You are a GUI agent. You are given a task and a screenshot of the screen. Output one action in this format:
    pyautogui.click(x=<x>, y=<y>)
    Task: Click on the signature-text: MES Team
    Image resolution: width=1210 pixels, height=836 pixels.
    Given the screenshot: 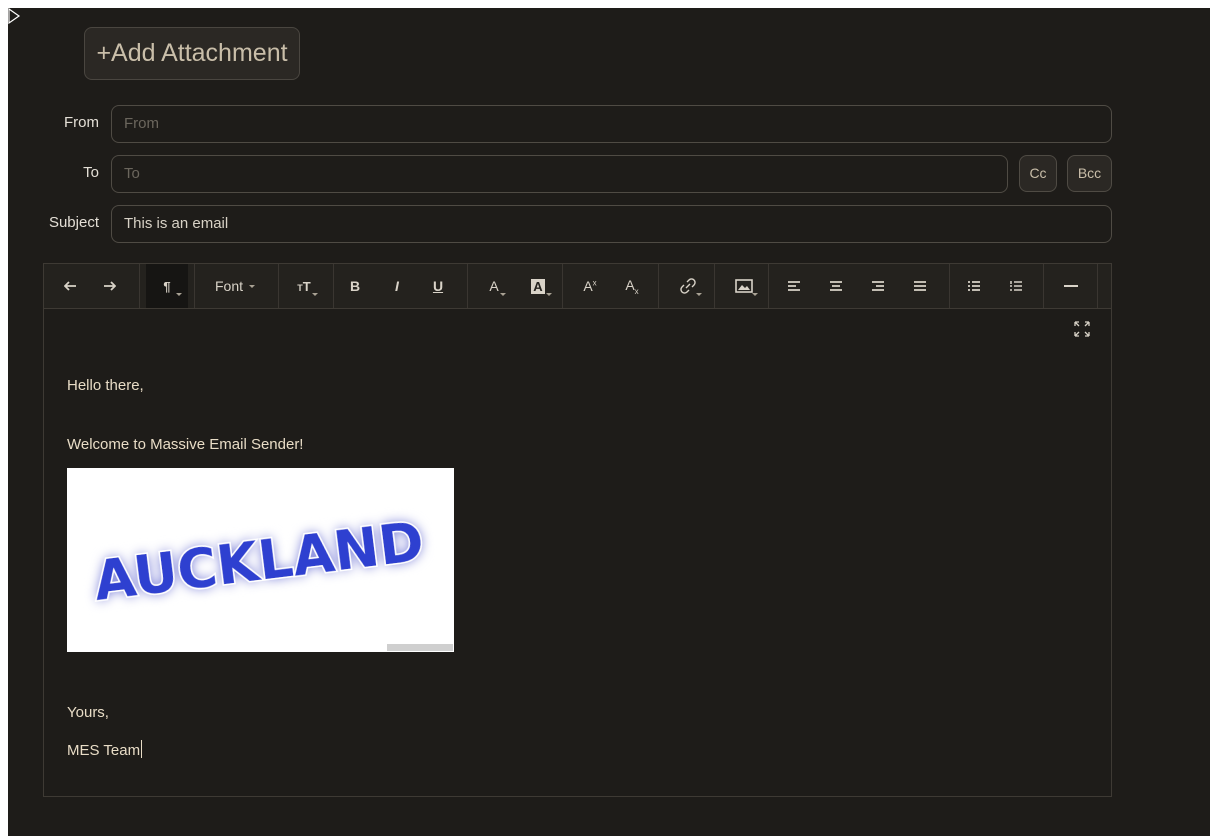 What is the action you would take?
    pyautogui.click(x=104, y=750)
    